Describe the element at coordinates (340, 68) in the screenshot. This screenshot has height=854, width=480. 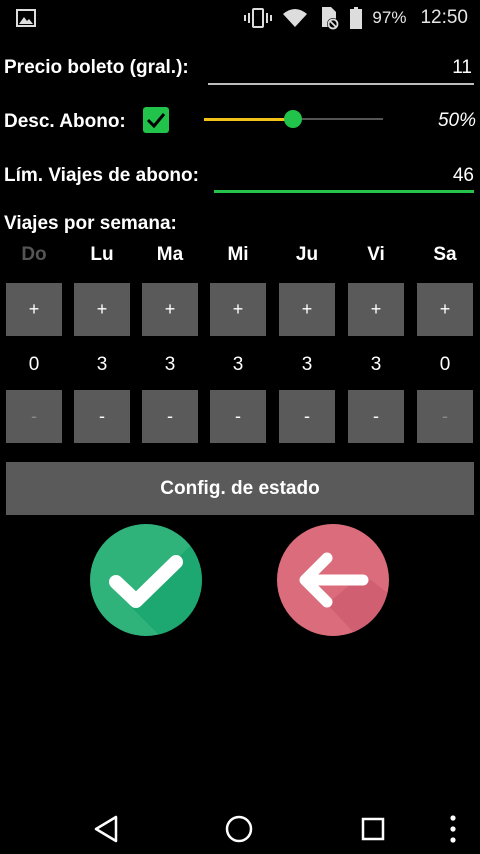
I see `precio-input: 11` at that location.